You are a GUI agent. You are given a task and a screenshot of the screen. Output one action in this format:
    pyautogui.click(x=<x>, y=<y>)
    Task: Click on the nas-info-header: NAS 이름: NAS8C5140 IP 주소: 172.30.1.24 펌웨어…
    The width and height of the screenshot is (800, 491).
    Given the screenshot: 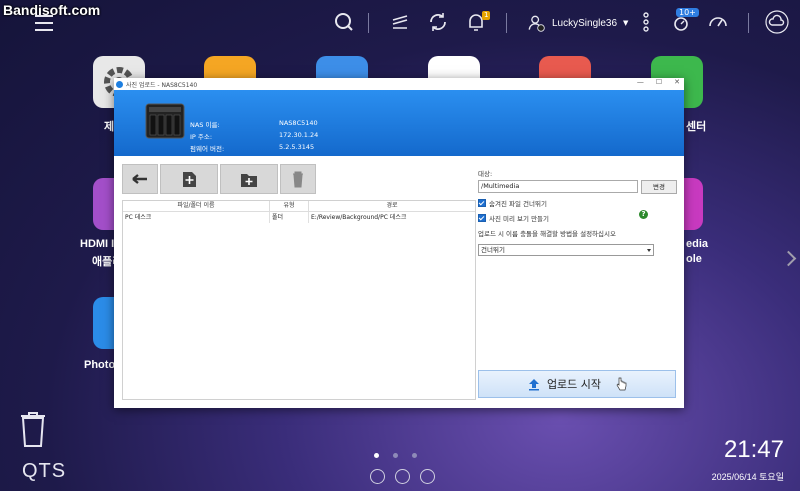 What is the action you would take?
    pyautogui.click(x=399, y=123)
    